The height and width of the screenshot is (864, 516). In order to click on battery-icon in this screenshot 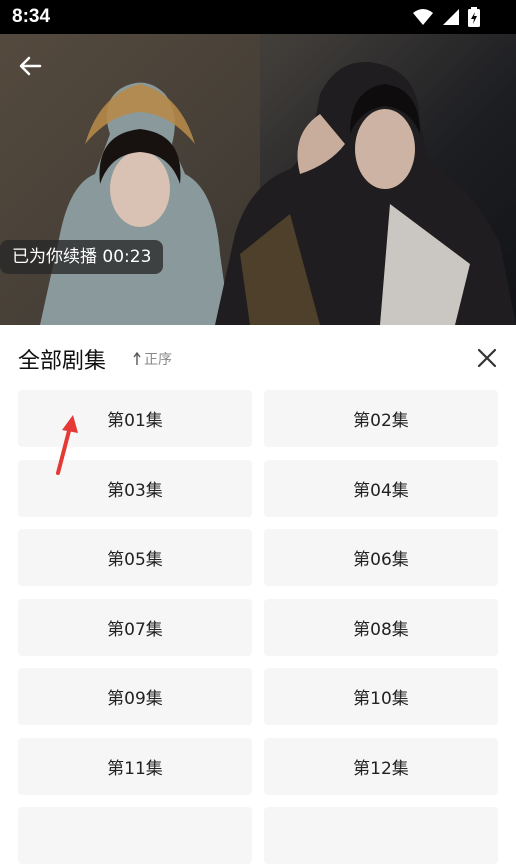, I will do `click(474, 17)`.